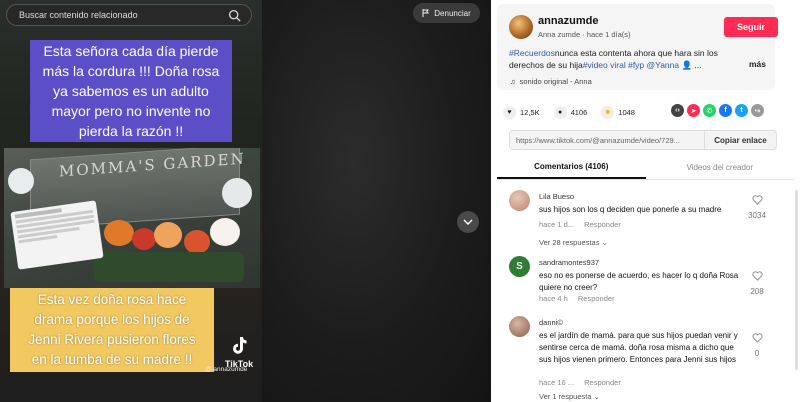  What do you see at coordinates (741, 110) in the screenshot?
I see `twitter-icon: t` at bounding box center [741, 110].